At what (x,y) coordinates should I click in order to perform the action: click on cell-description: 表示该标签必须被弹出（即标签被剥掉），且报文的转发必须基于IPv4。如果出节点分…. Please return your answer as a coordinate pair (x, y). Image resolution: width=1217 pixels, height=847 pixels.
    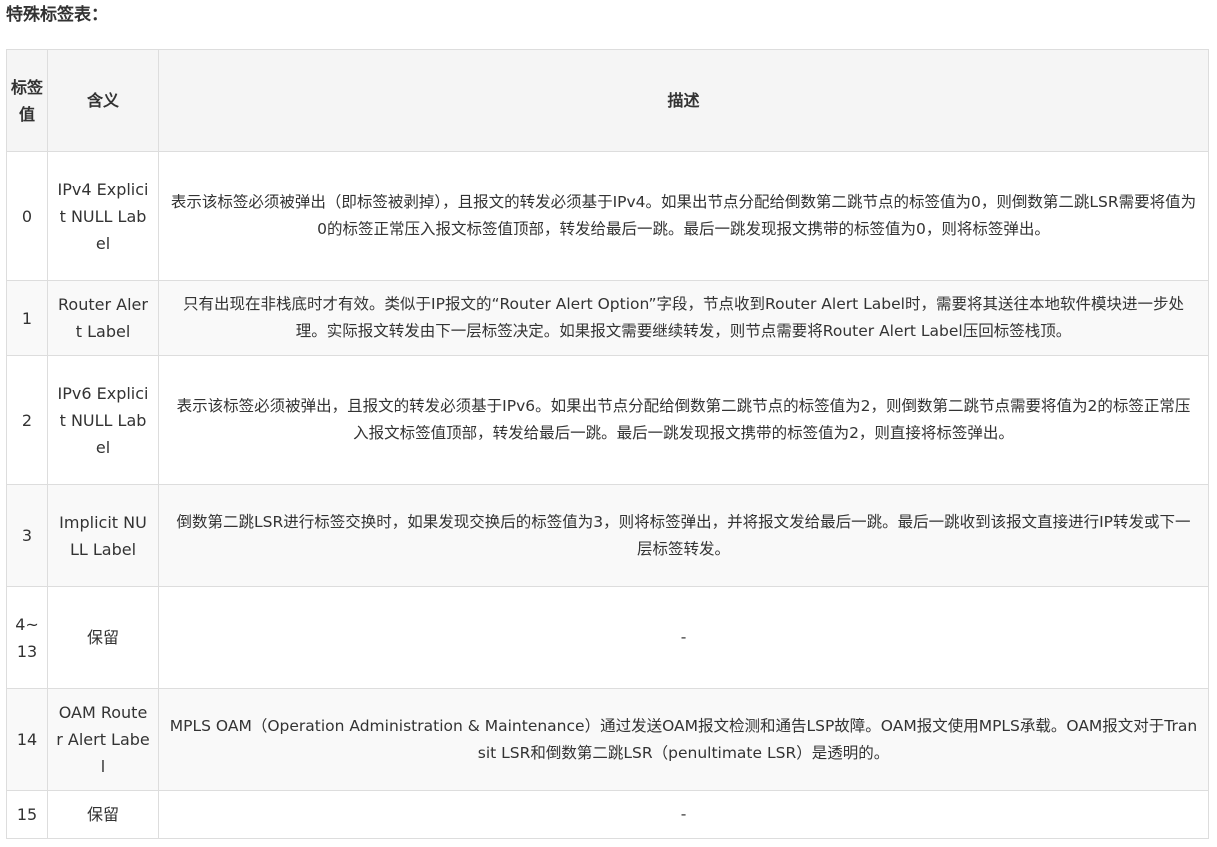
    Looking at the image, I should click on (683, 216).